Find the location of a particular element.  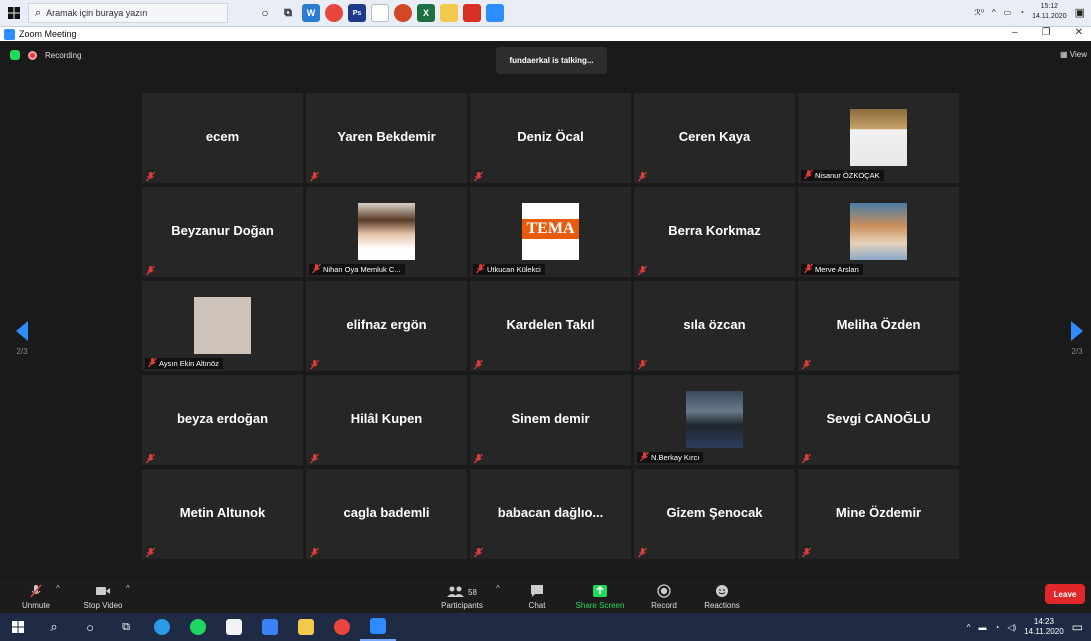

top-clock-time: 15:12 is located at coordinates (1049, 6).